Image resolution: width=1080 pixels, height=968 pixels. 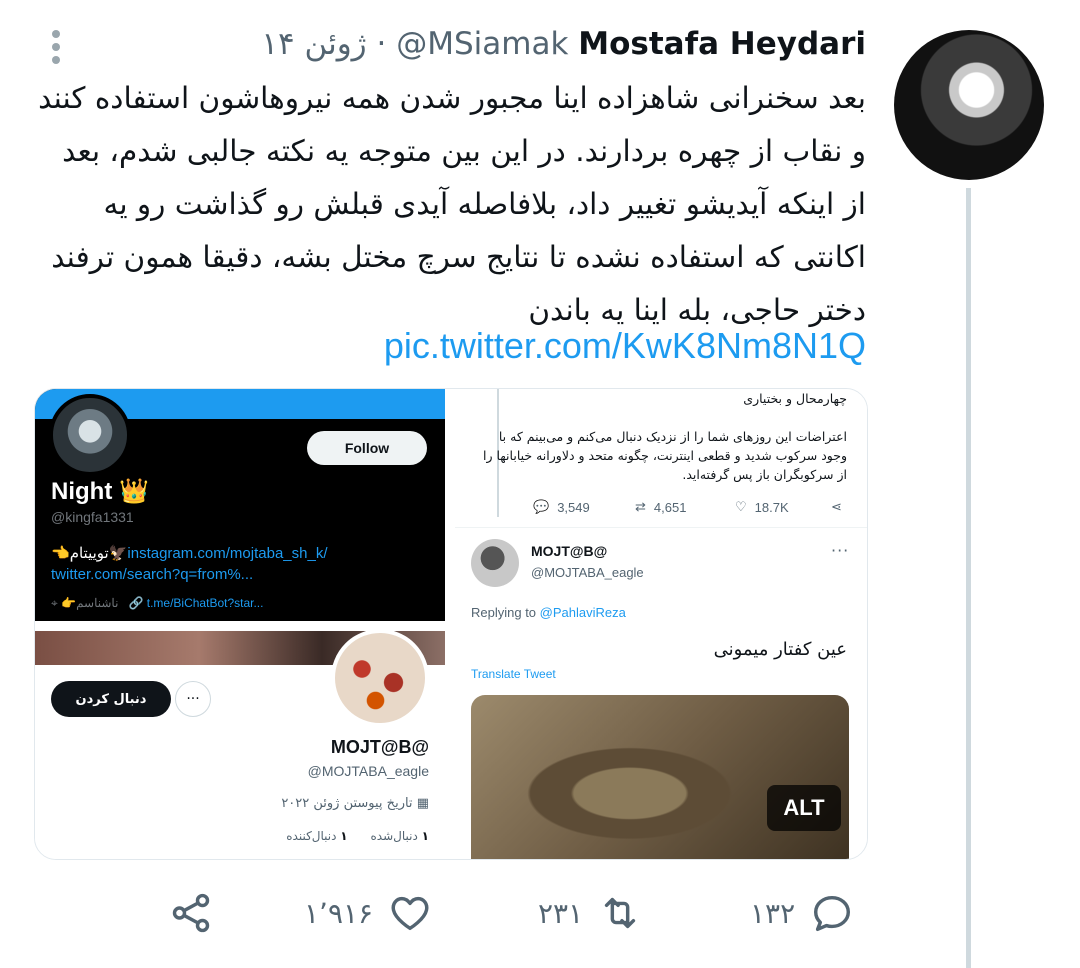 I want to click on reply-avatar, so click(x=495, y=563).